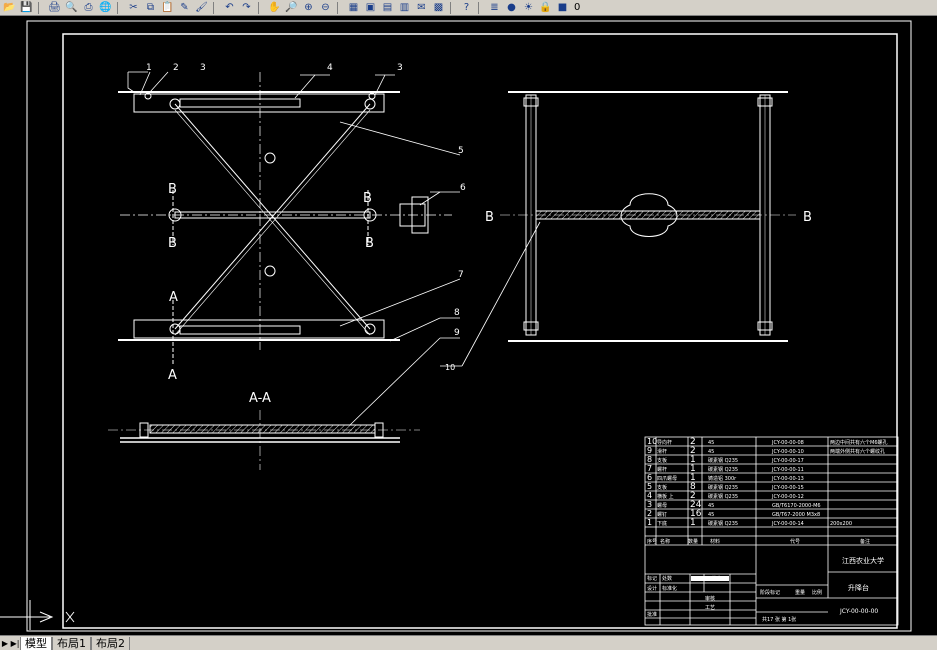 This screenshot has height=650, width=937. What do you see at coordinates (722, 478) in the screenshot?
I see `bom-row-material: 铸造铝 300r` at bounding box center [722, 478].